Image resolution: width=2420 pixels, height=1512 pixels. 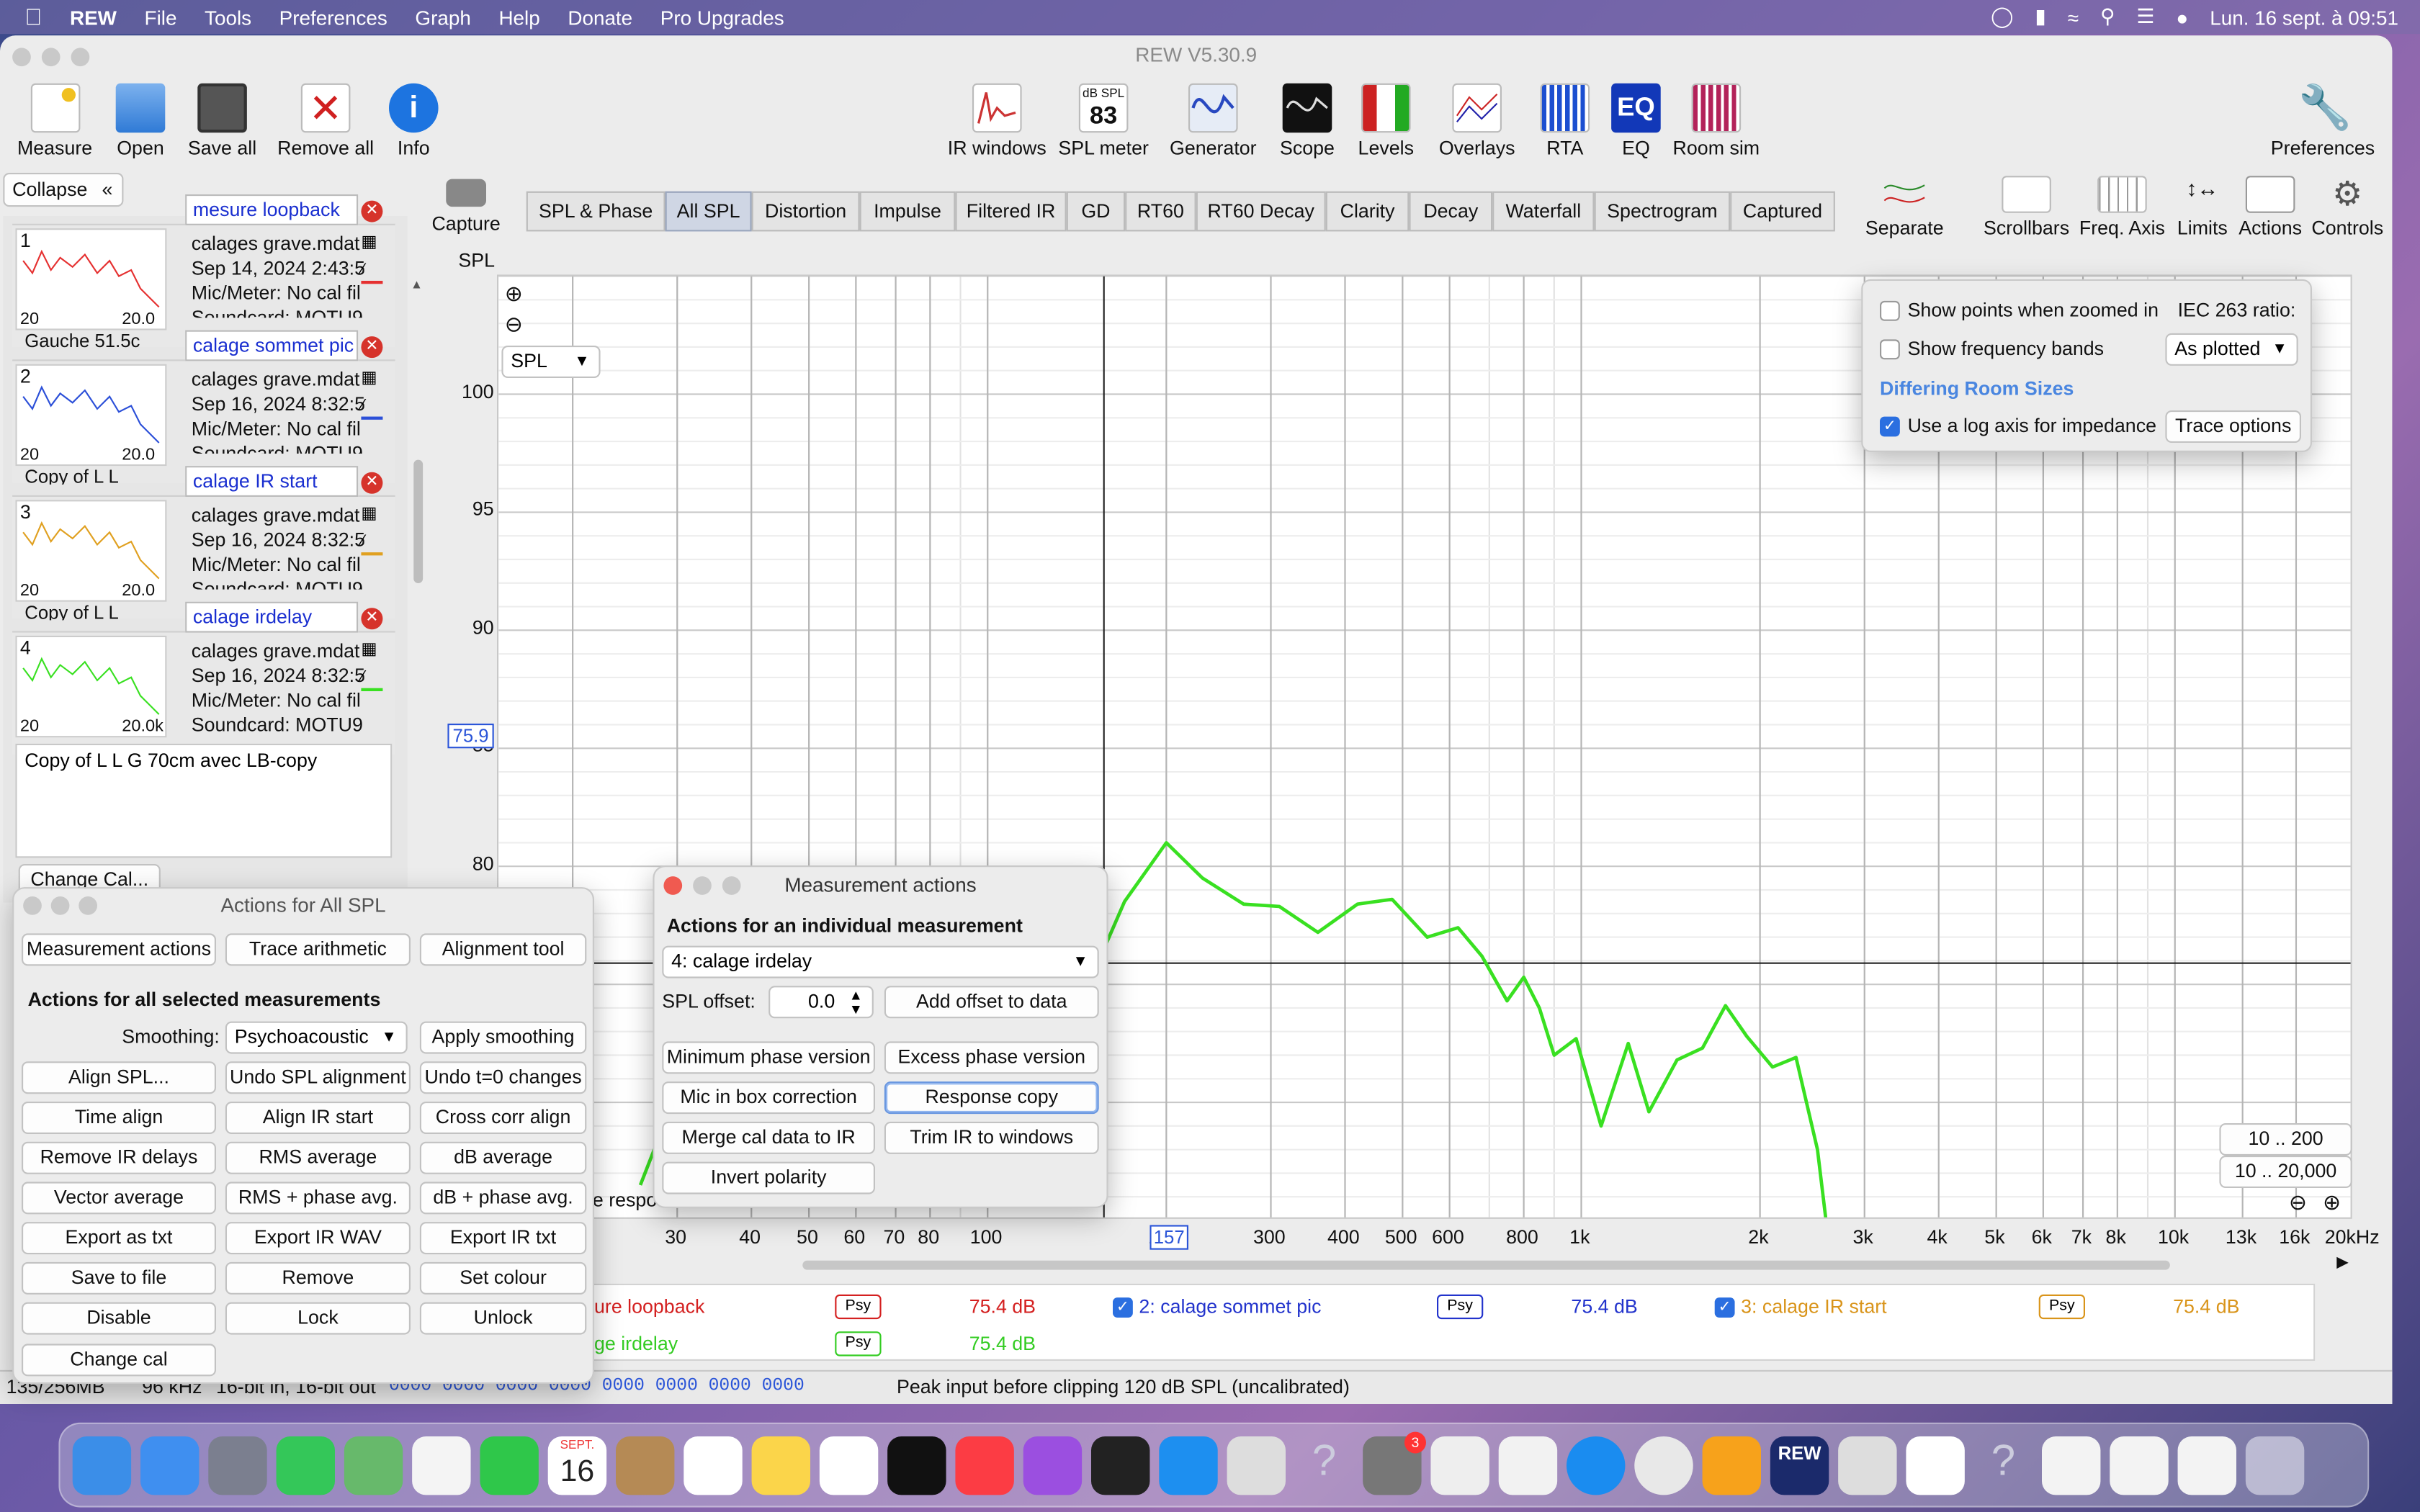 What do you see at coordinates (2040, 16) in the screenshot?
I see `battery-icon: ▮` at bounding box center [2040, 16].